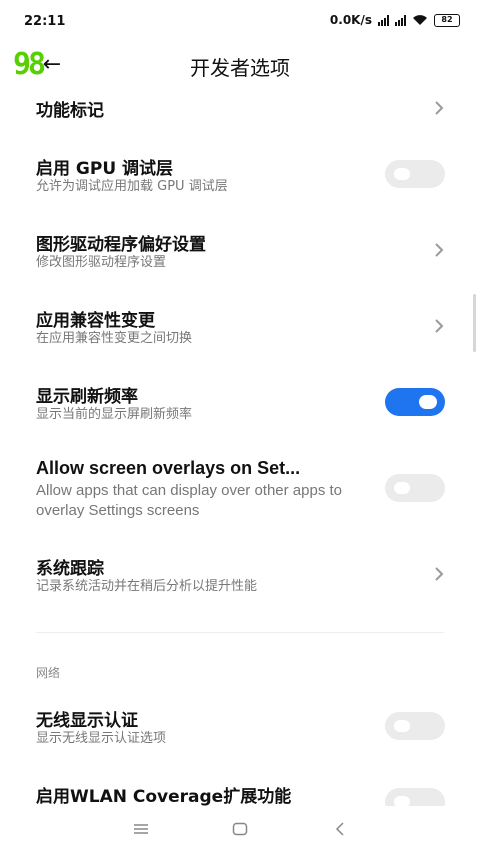  What do you see at coordinates (70, 569) in the screenshot?
I see `setting-title: 系统跟踪` at bounding box center [70, 569].